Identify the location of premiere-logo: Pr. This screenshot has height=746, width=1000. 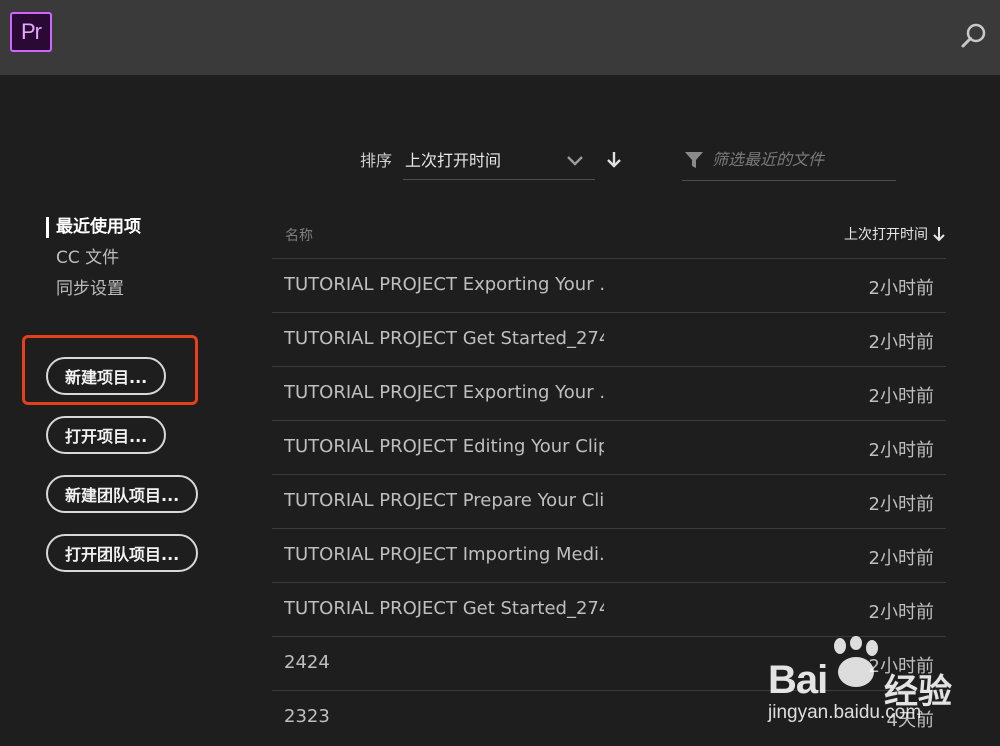
(31, 32).